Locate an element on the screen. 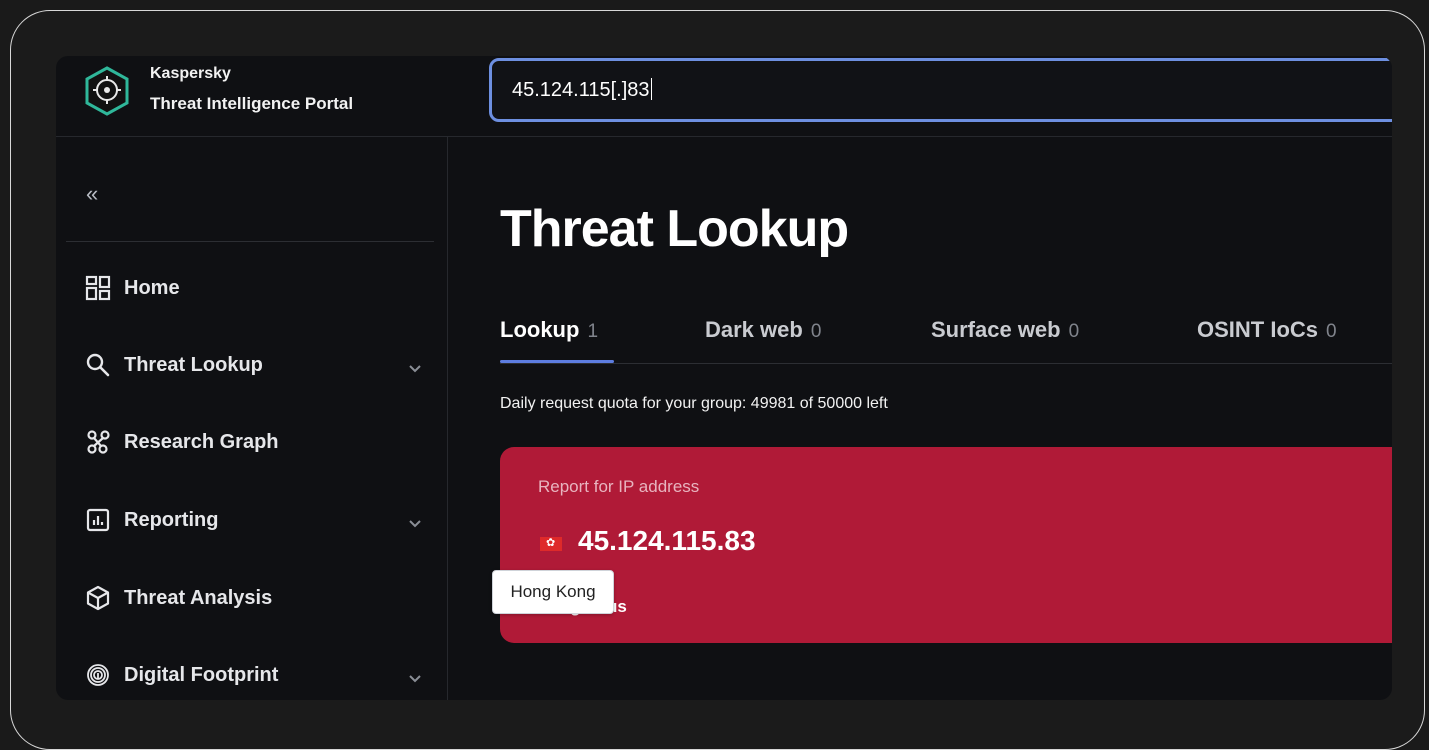 This screenshot has width=1429, height=750. tab-label: Dark web is located at coordinates (754, 329).